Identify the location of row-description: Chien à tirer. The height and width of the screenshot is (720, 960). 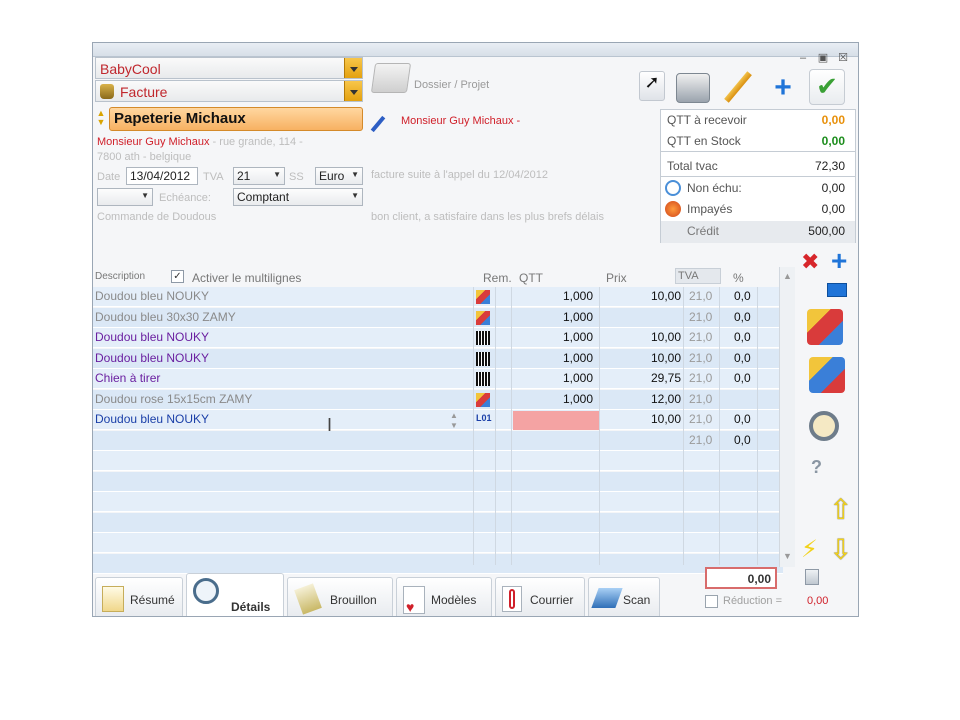
(127, 378).